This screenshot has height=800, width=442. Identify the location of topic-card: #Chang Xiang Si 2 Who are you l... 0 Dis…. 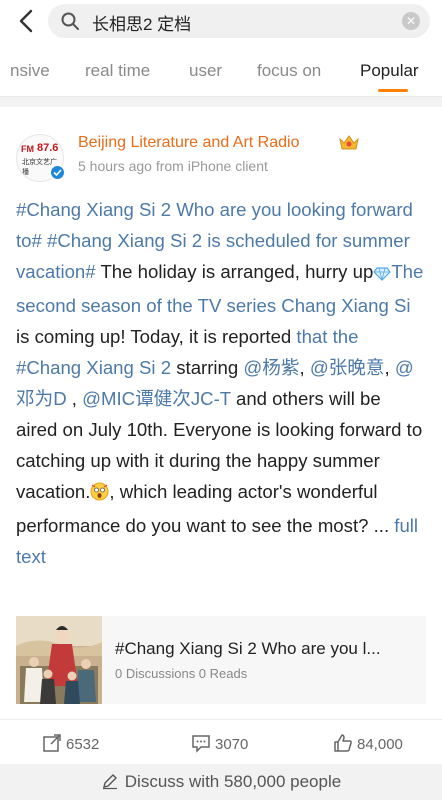
(221, 660).